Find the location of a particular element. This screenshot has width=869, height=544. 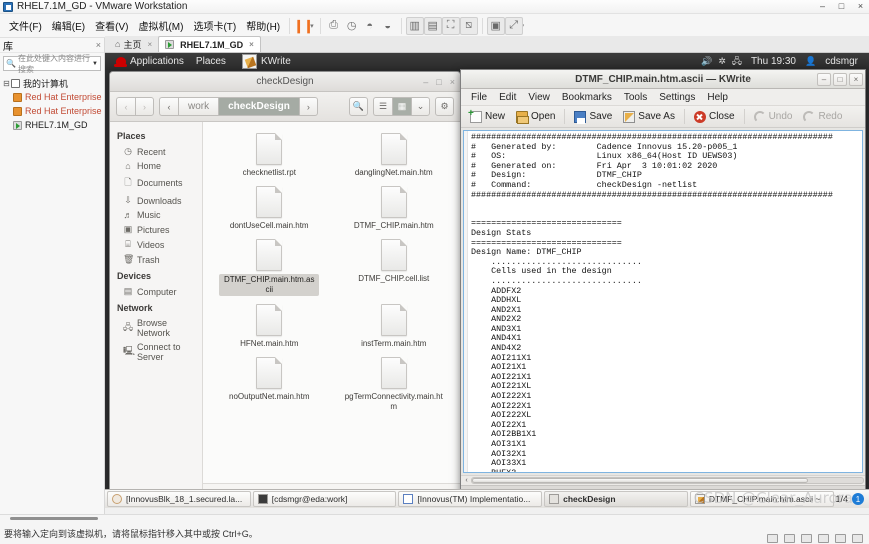

printer-icon is located at coordinates (840, 538).